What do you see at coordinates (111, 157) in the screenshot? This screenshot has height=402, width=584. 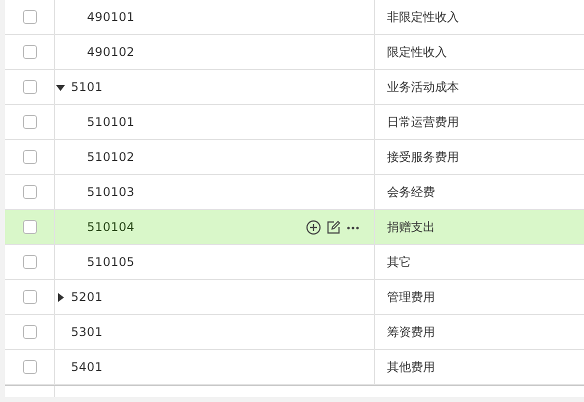 I see `account-code: 510102` at bounding box center [111, 157].